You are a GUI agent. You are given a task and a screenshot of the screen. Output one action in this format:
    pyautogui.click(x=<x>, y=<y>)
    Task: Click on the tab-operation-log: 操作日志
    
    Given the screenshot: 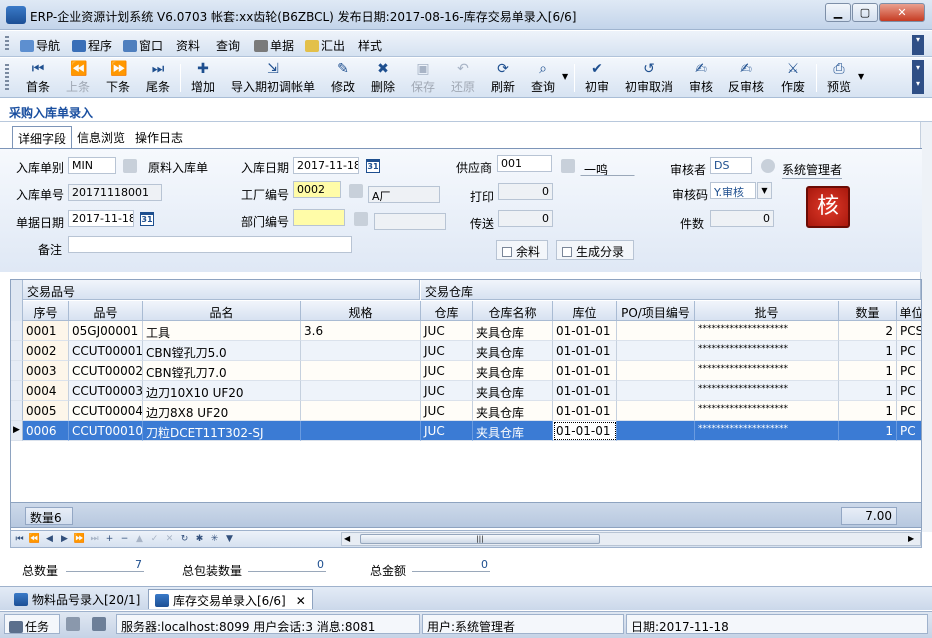 What is the action you would take?
    pyautogui.click(x=159, y=137)
    